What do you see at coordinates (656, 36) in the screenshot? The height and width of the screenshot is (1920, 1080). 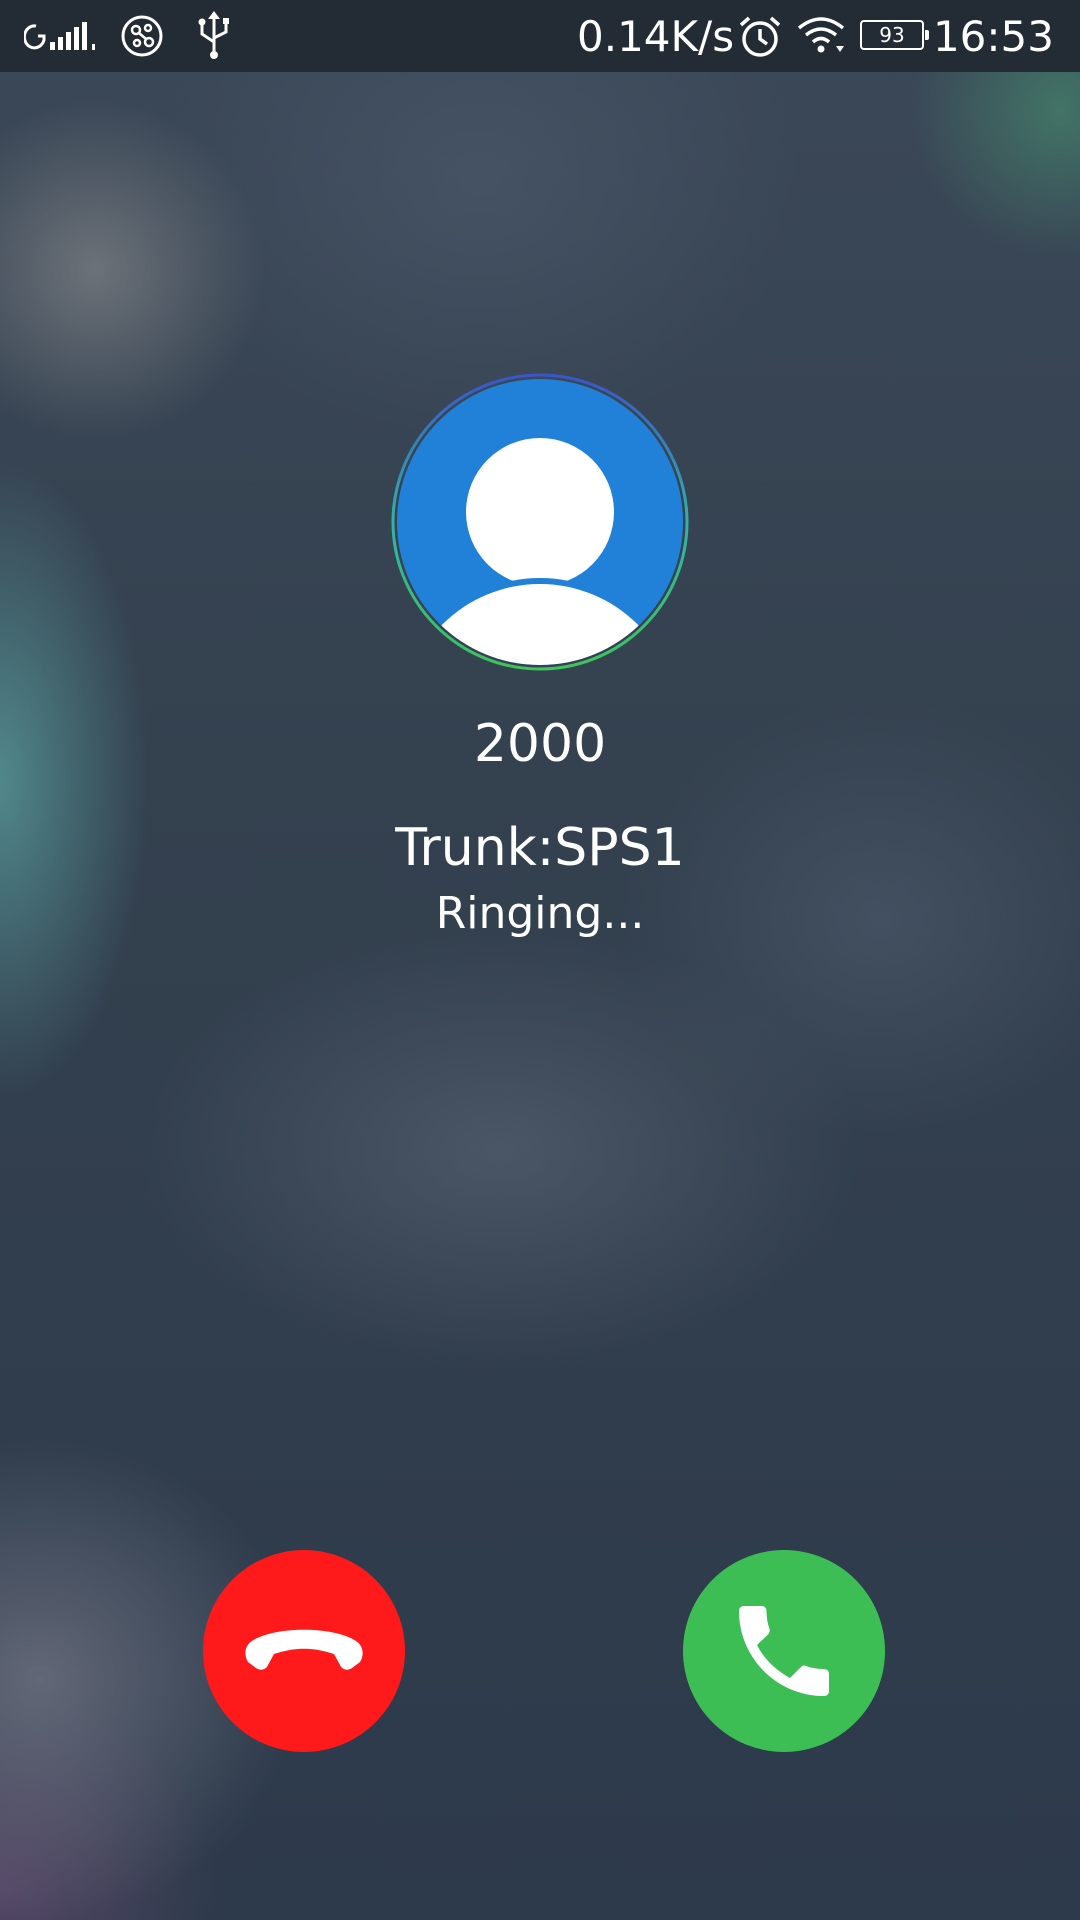 I see `network-speed: 0.14K/s` at bounding box center [656, 36].